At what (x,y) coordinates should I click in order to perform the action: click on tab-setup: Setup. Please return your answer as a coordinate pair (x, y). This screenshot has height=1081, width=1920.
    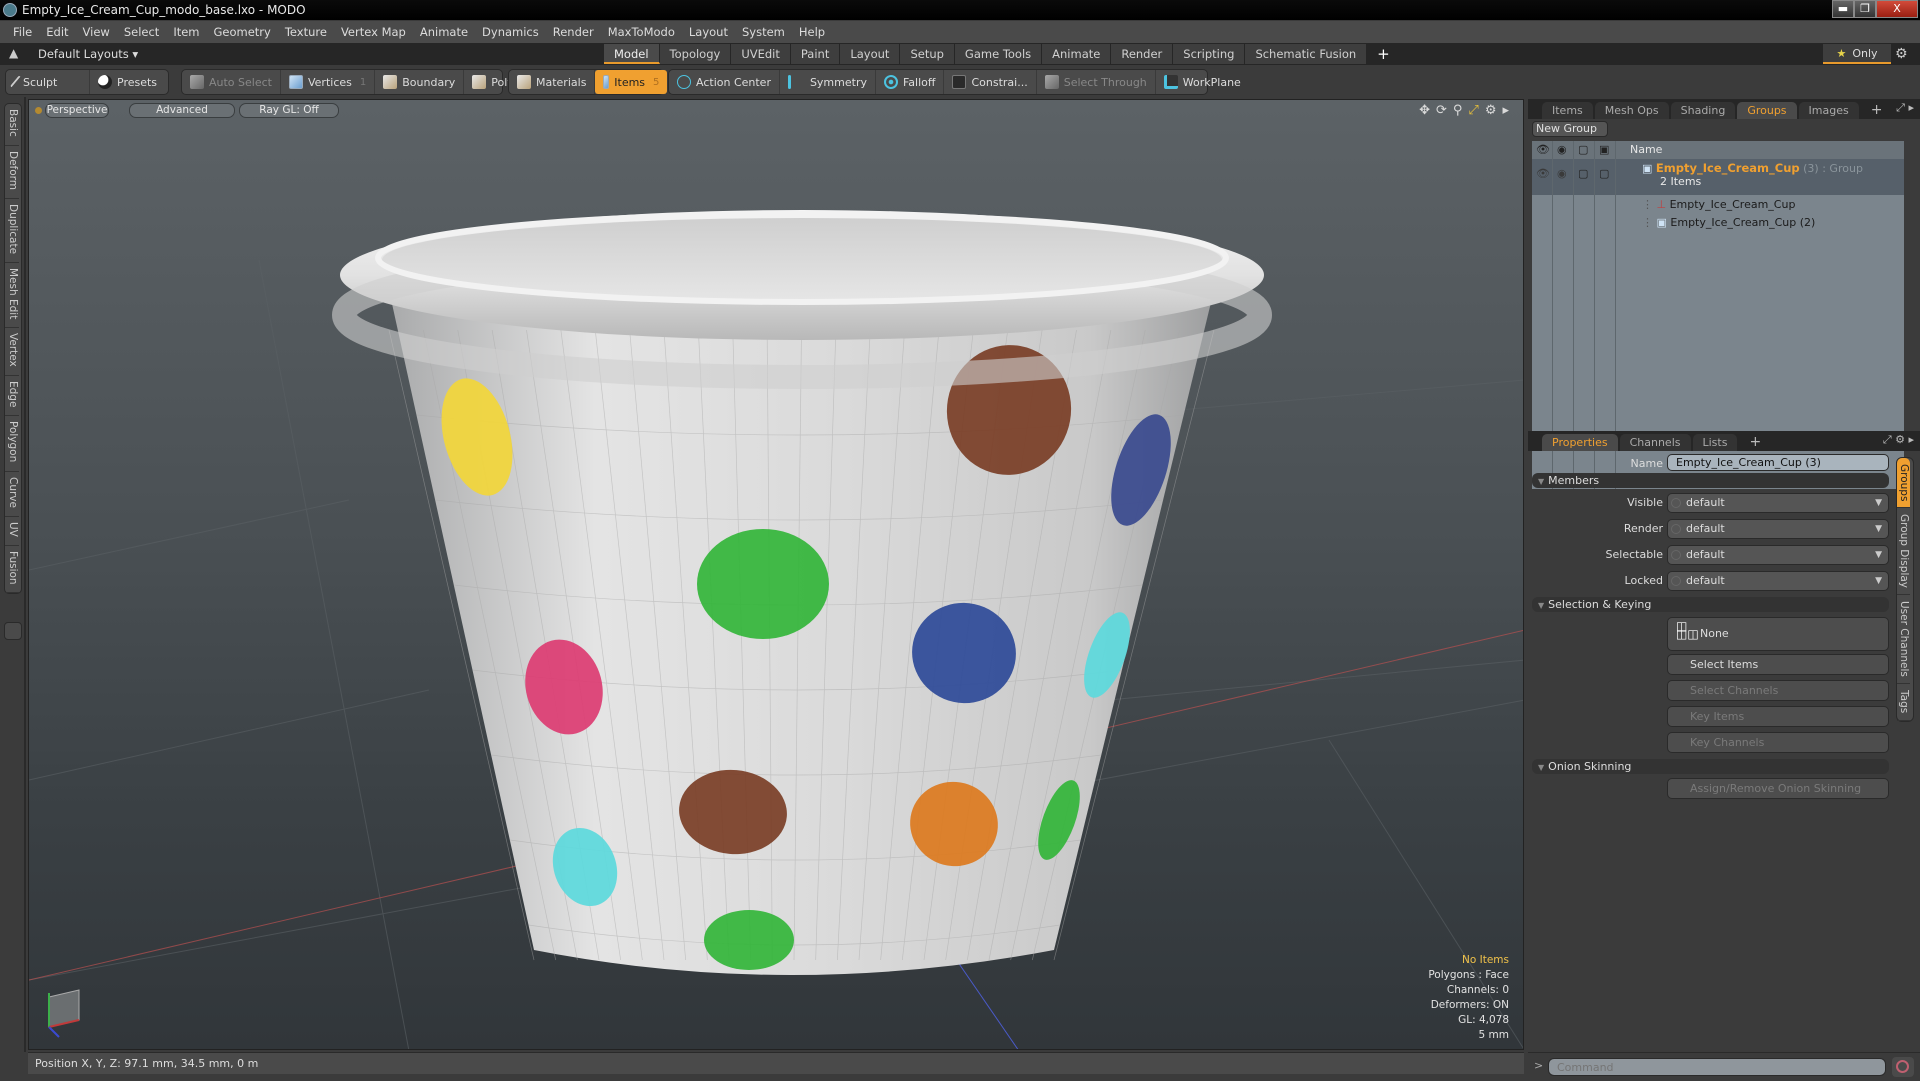
    Looking at the image, I should click on (927, 54).